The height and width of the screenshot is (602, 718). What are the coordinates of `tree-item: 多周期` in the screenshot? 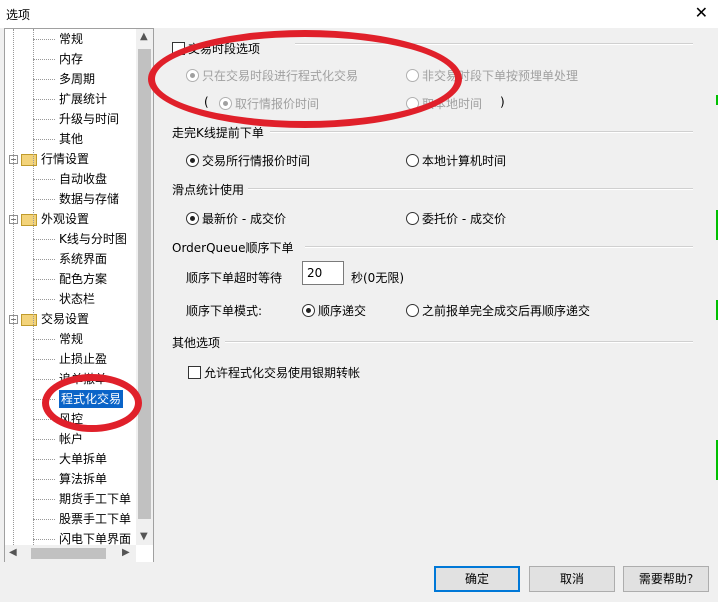 It's located at (77, 79).